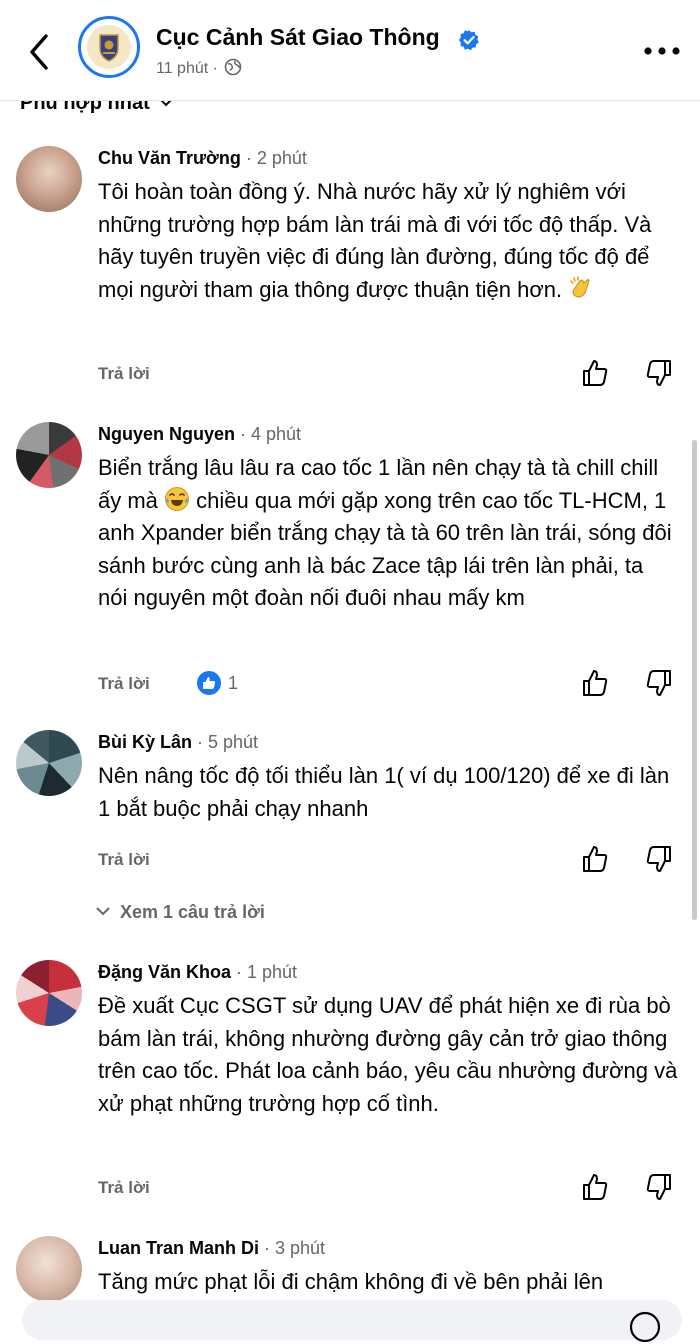 Image resolution: width=700 pixels, height=1344 pixels. Describe the element at coordinates (169, 158) in the screenshot. I see `comment-author: Chu Văn Trường` at that location.